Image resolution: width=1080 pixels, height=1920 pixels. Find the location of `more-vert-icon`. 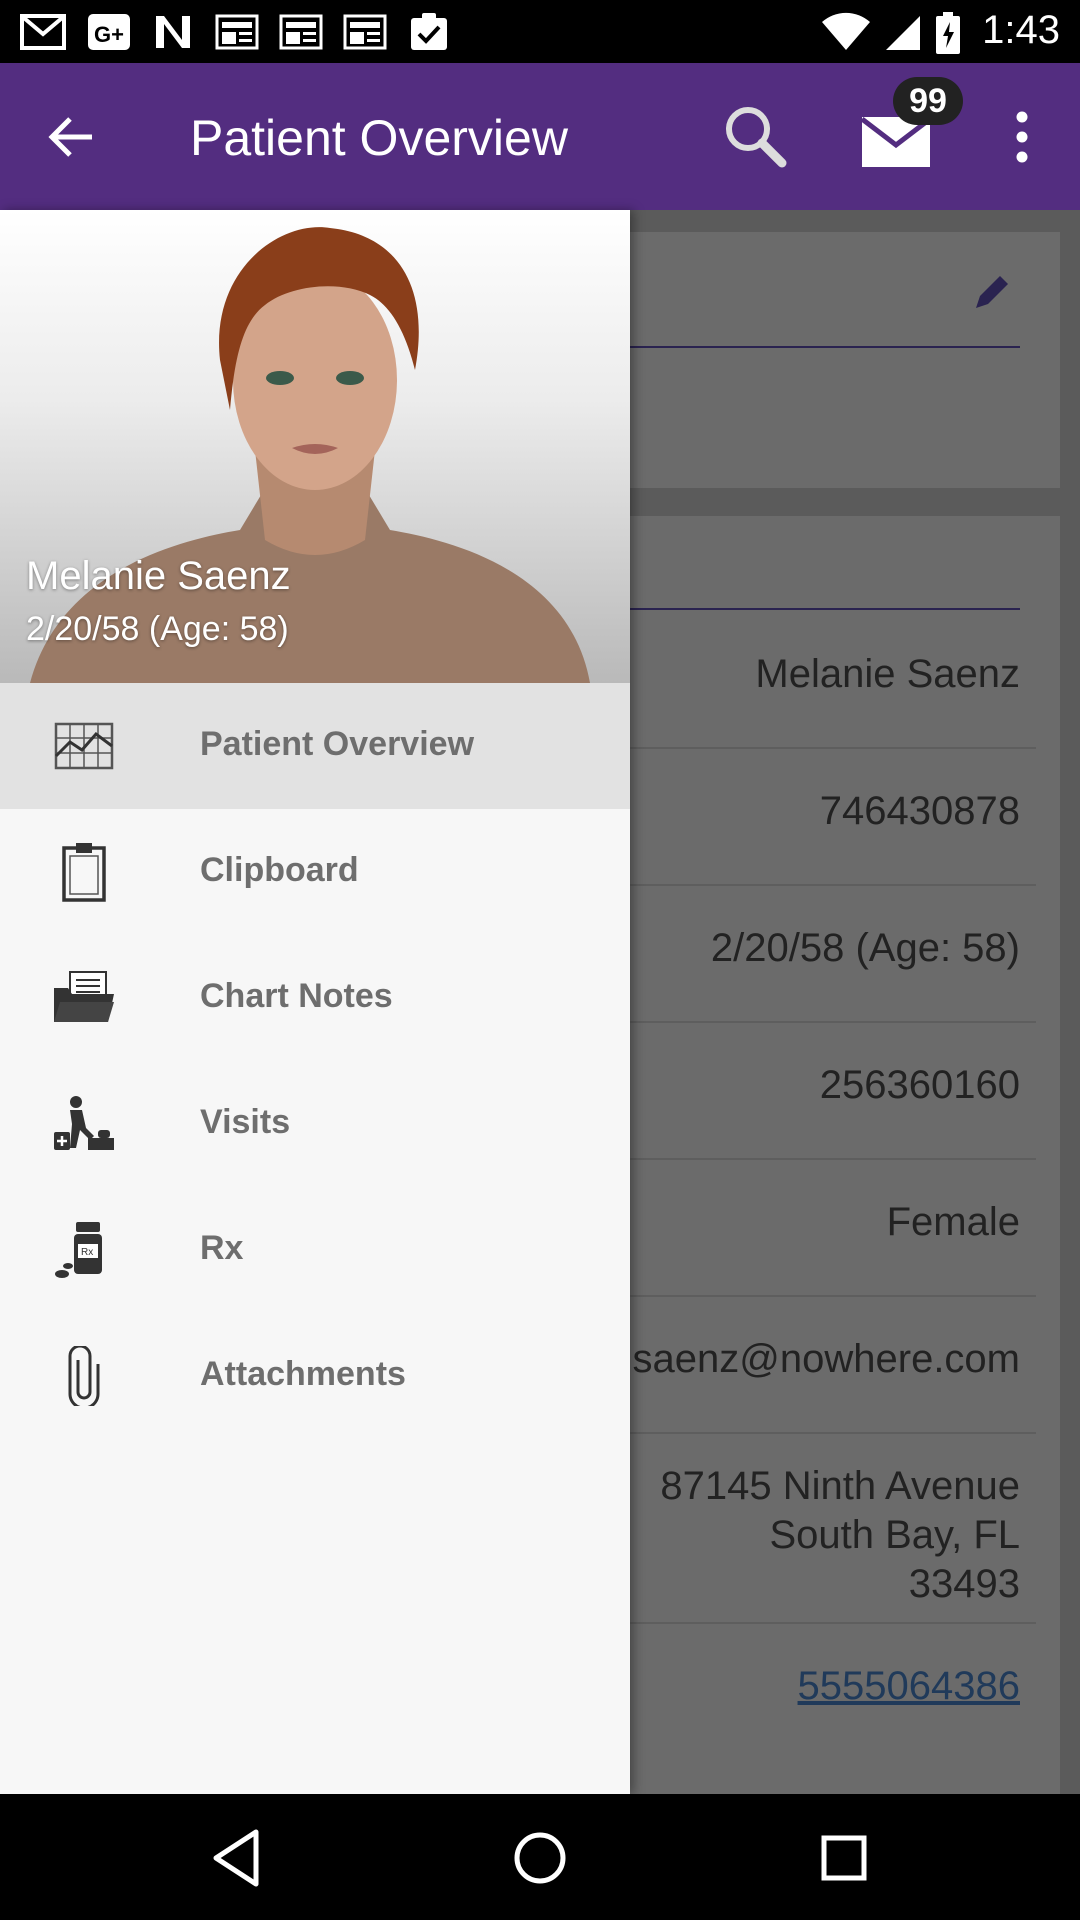

more-vert-icon is located at coordinates (1022, 137).